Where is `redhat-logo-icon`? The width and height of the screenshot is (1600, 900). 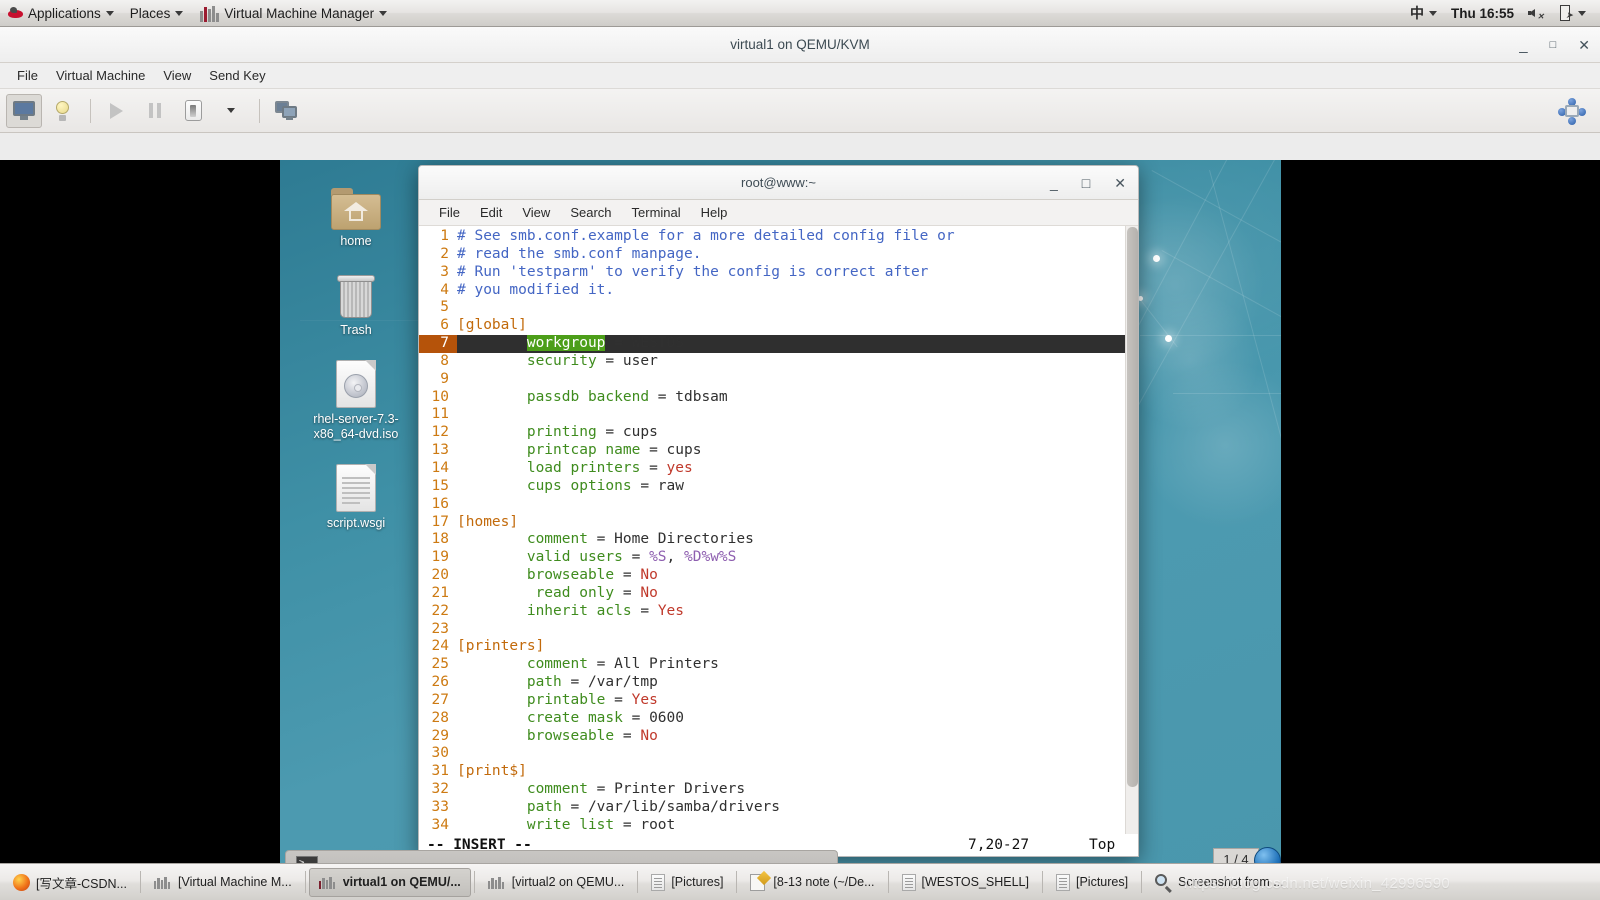 redhat-logo-icon is located at coordinates (15, 13).